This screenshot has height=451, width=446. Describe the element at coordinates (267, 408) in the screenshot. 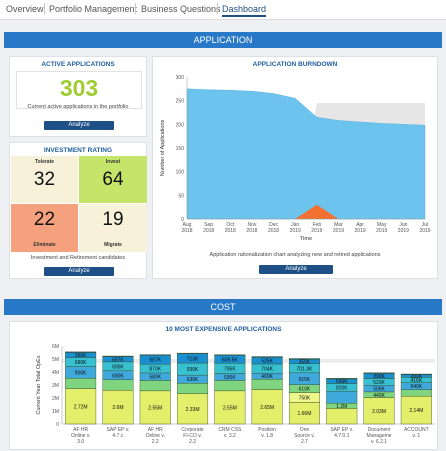

I see `cost-data-label: 2.65M` at that location.